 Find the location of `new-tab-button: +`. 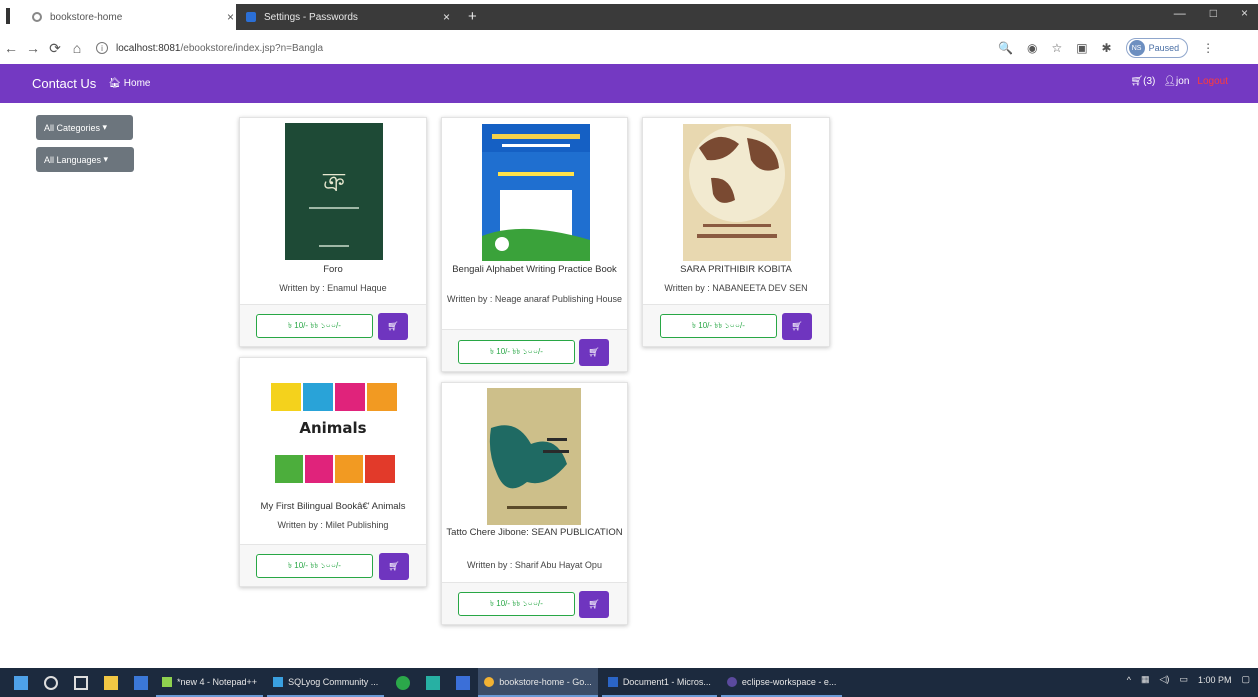

new-tab-button: + is located at coordinates (472, 16).